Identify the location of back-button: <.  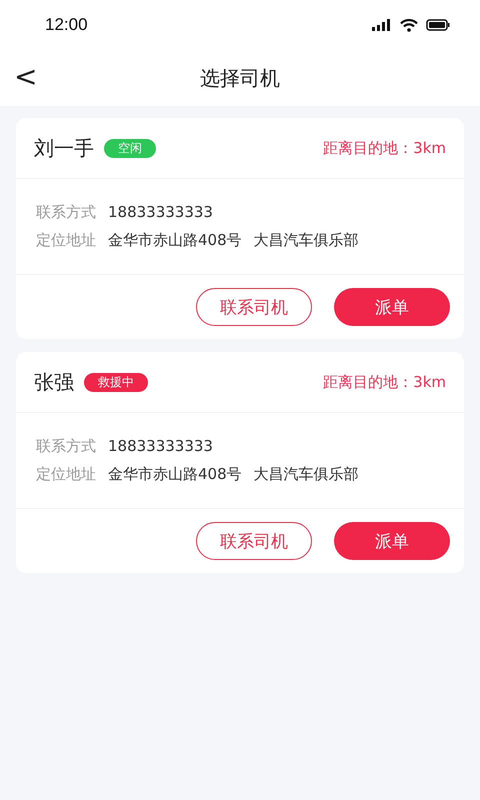
(26, 77).